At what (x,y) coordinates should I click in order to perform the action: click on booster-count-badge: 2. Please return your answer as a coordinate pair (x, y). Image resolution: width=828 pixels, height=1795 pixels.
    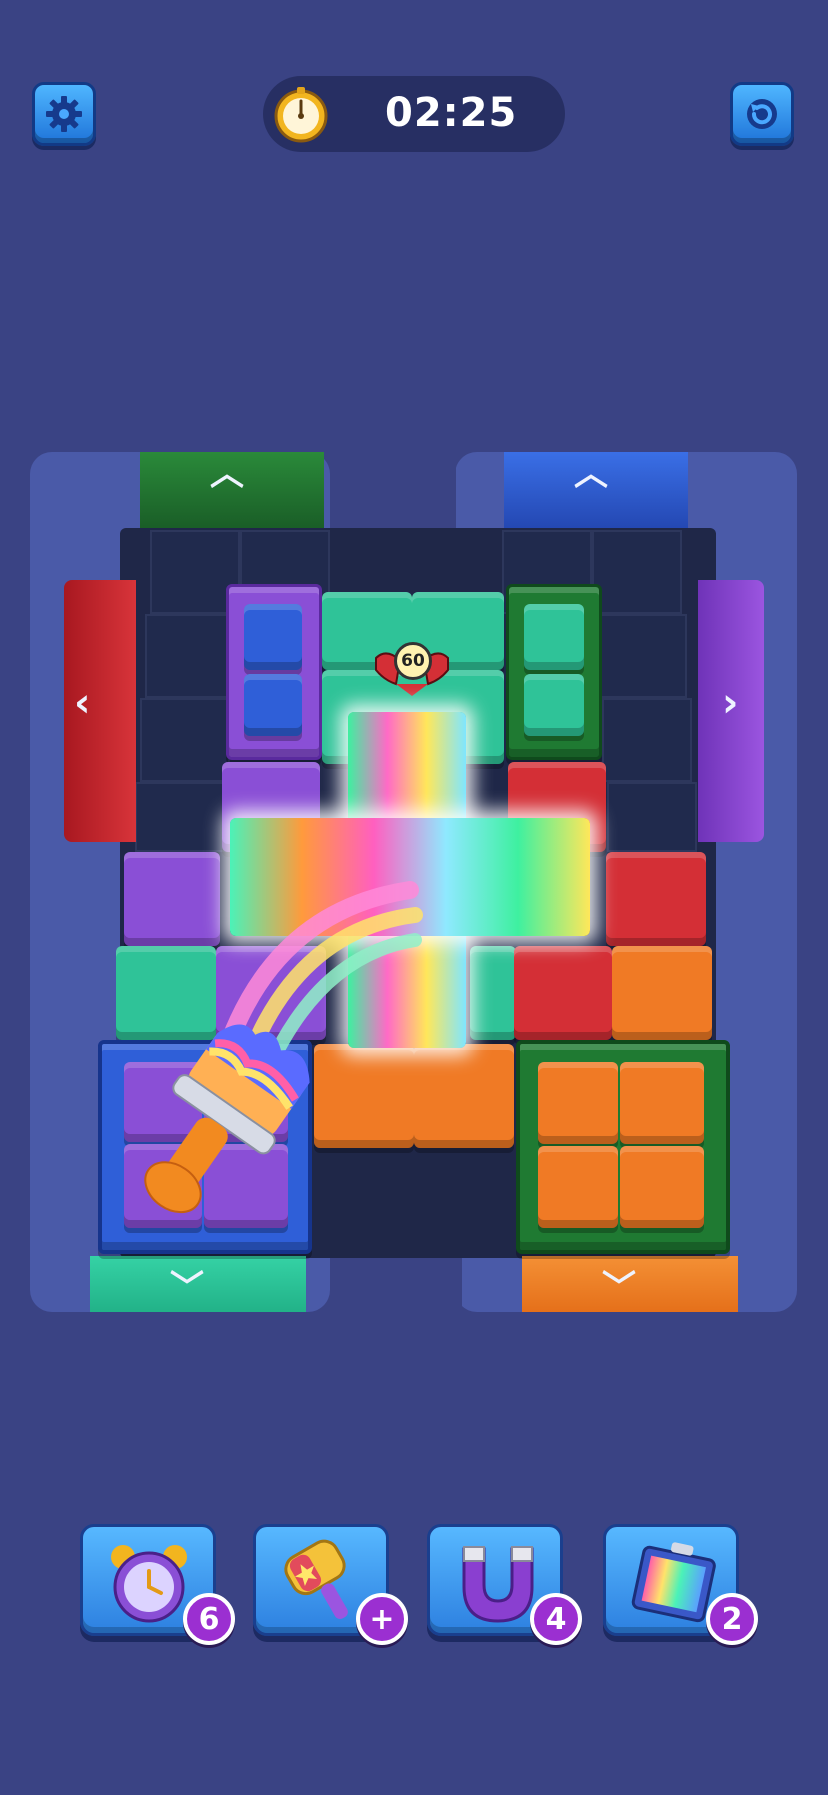
    Looking at the image, I should click on (732, 1619).